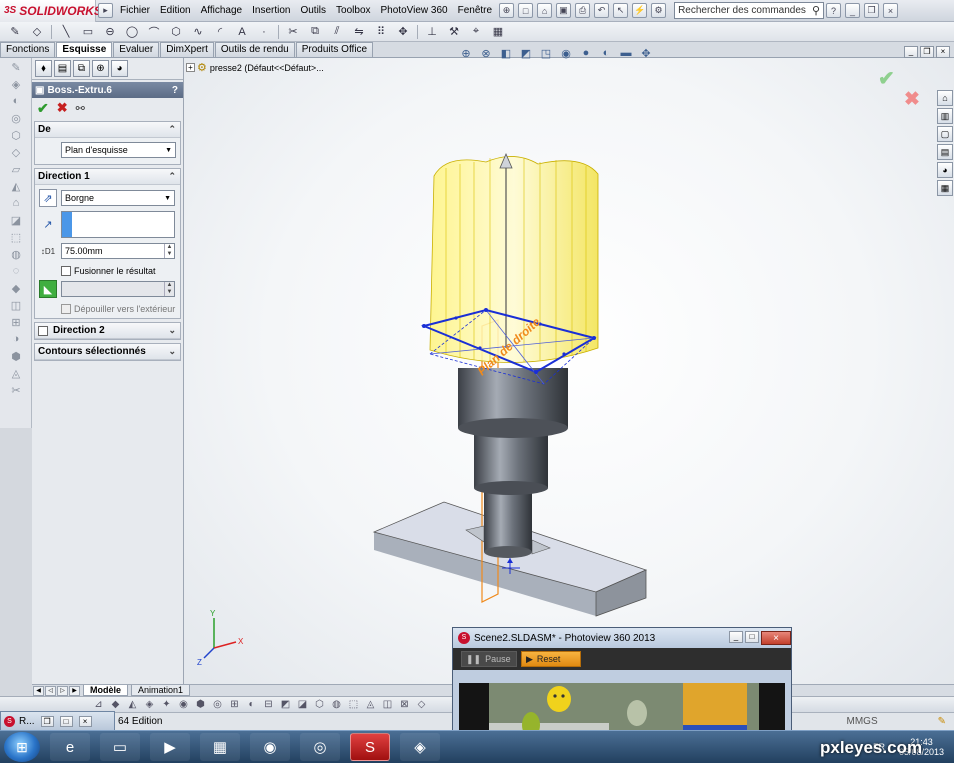  What do you see at coordinates (646, 53) in the screenshot?
I see `view-settings-icon: ✥` at bounding box center [646, 53].